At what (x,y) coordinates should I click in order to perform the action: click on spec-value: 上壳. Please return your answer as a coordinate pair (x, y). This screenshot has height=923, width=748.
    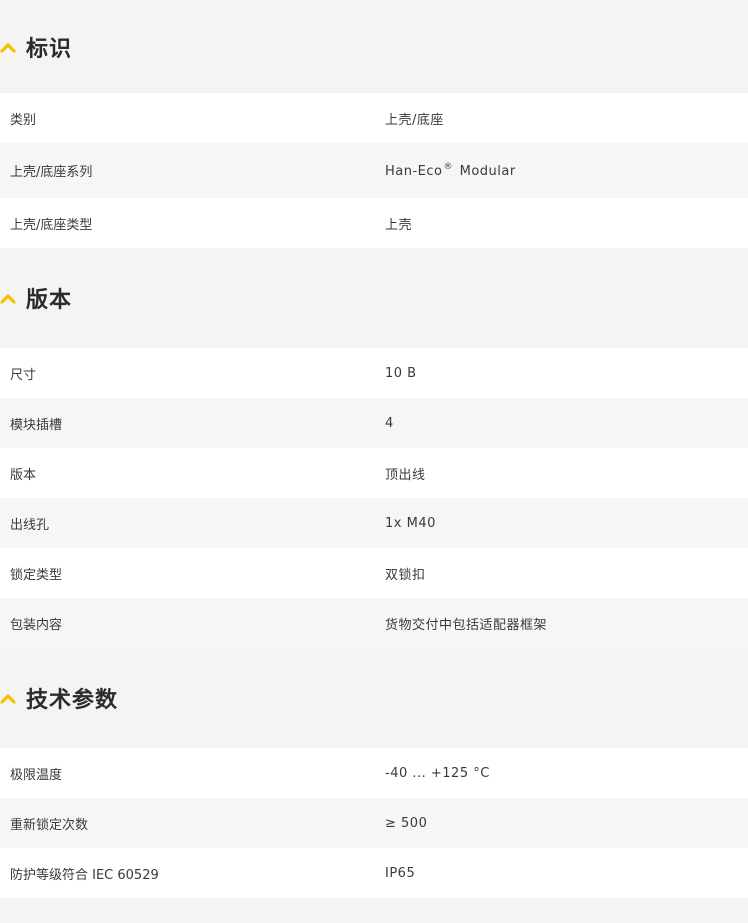
    Looking at the image, I should click on (399, 225).